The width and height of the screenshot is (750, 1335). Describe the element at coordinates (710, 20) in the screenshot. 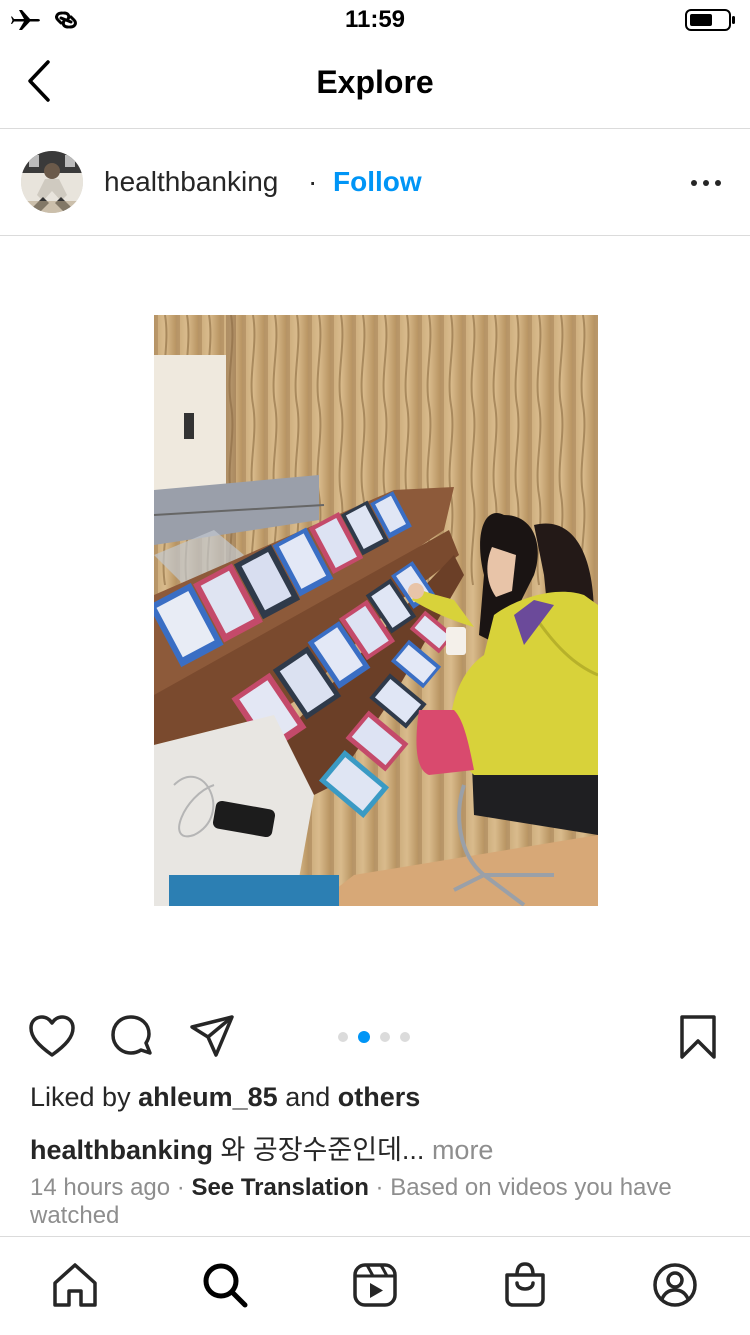

I see `battery-icon` at that location.